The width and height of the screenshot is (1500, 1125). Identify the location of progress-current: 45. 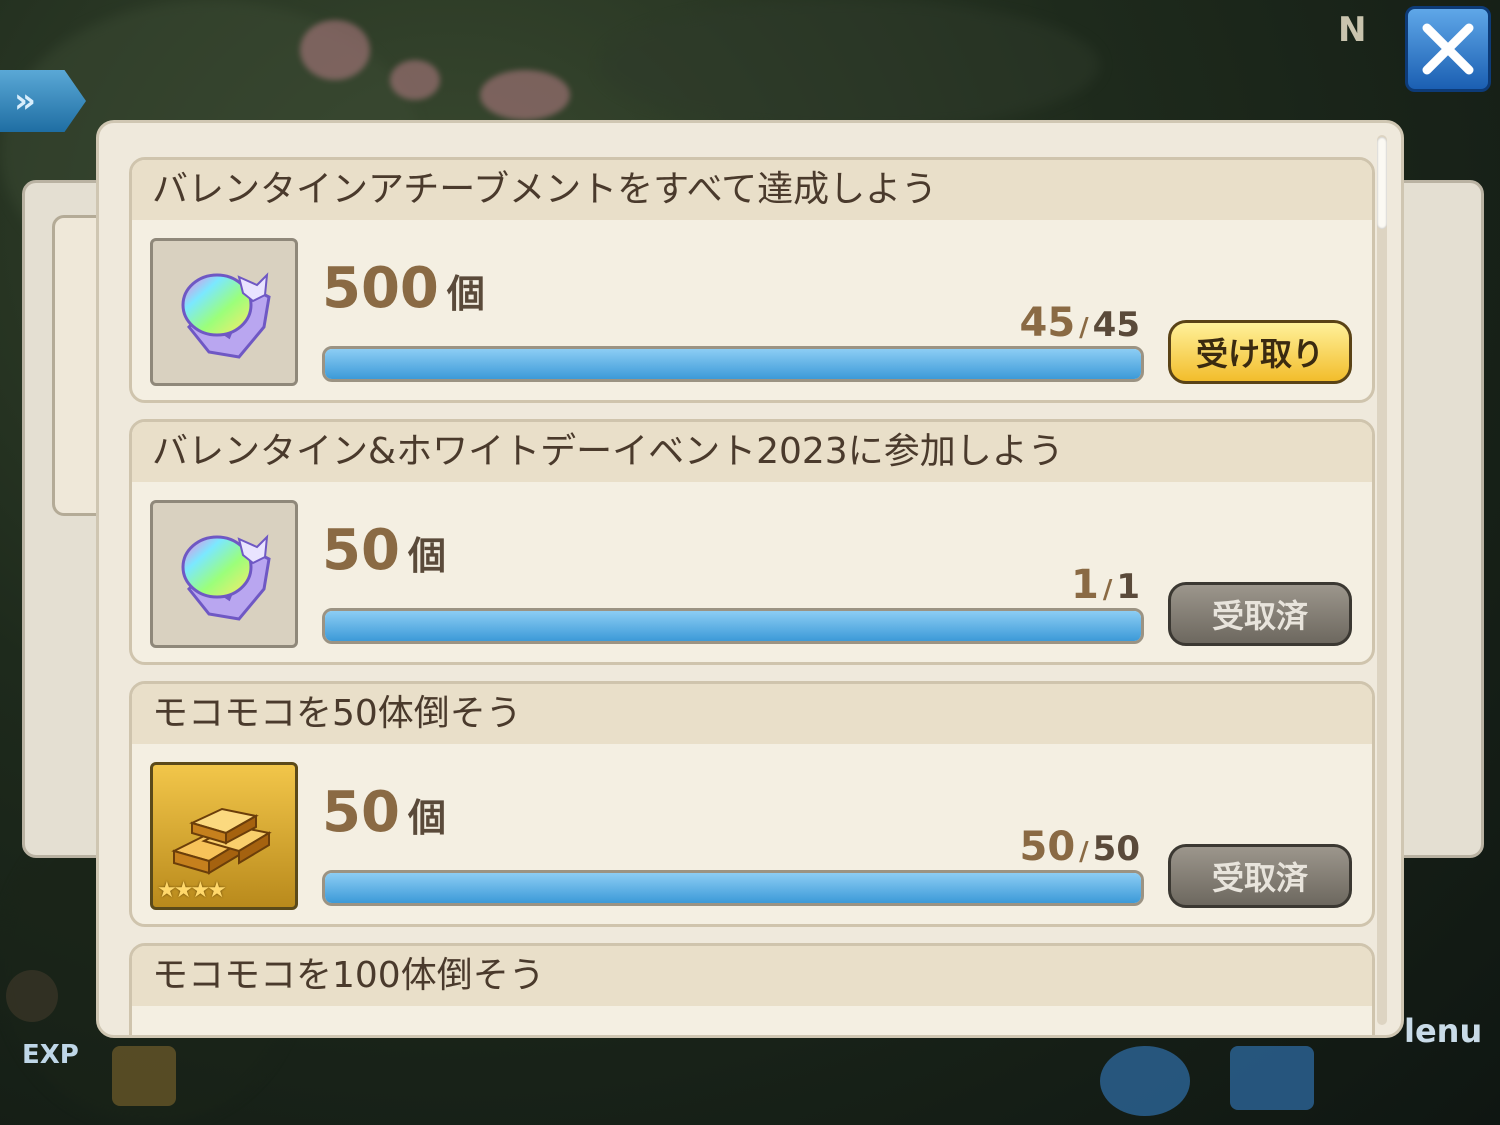
(1047, 323).